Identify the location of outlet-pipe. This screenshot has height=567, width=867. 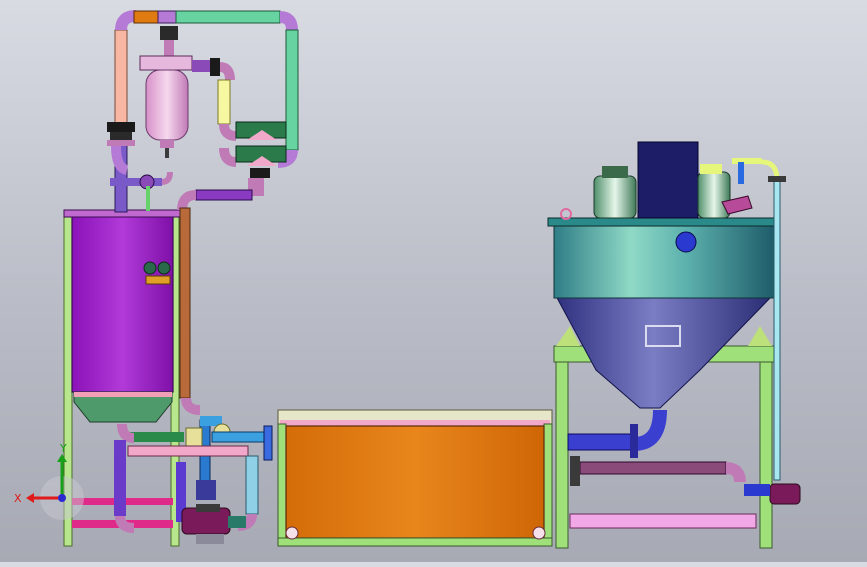
(601, 442).